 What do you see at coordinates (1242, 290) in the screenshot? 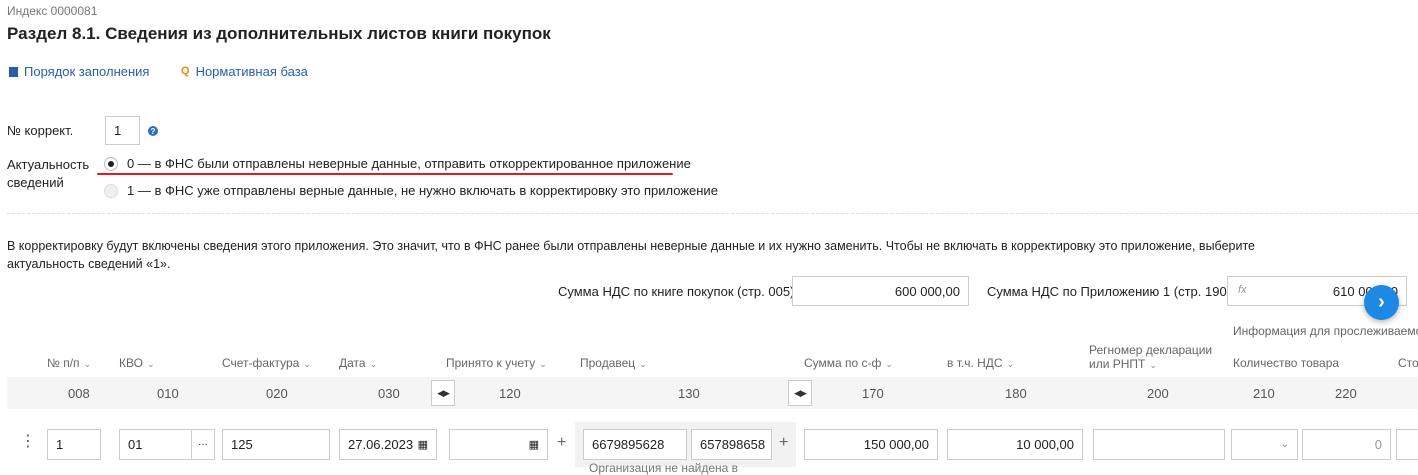
I see `formula-icon: fx` at bounding box center [1242, 290].